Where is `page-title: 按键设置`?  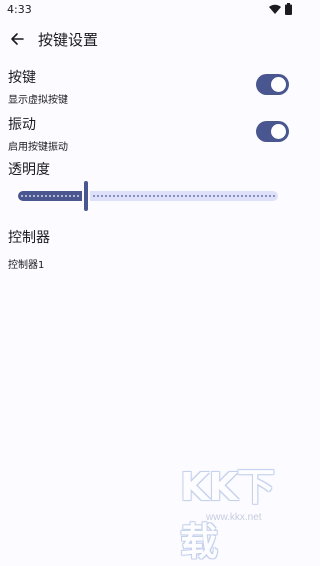 page-title: 按键设置 is located at coordinates (68, 40).